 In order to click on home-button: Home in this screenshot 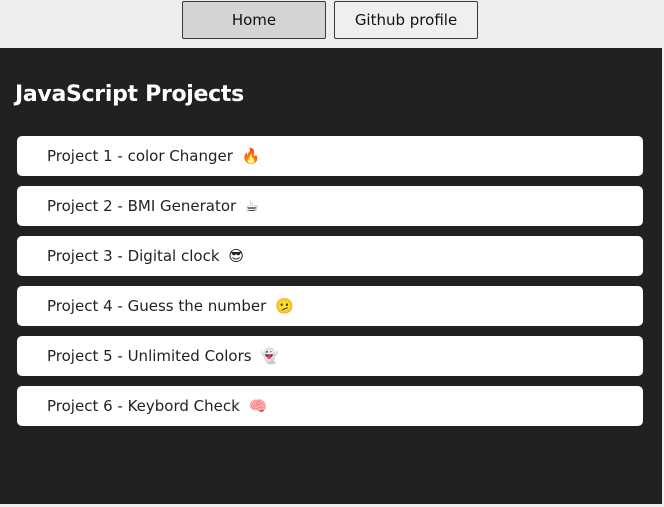, I will do `click(254, 20)`.